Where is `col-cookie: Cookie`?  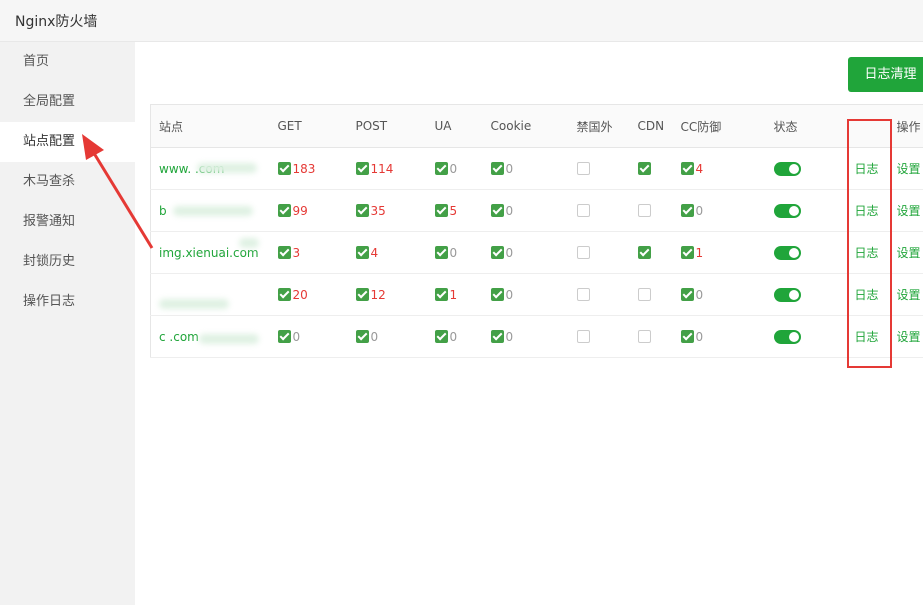 col-cookie: Cookie is located at coordinates (525, 126).